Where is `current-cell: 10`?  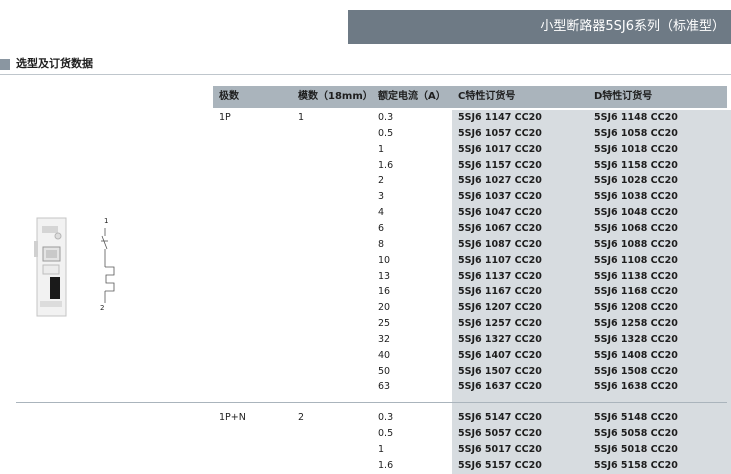 current-cell: 10 is located at coordinates (384, 260).